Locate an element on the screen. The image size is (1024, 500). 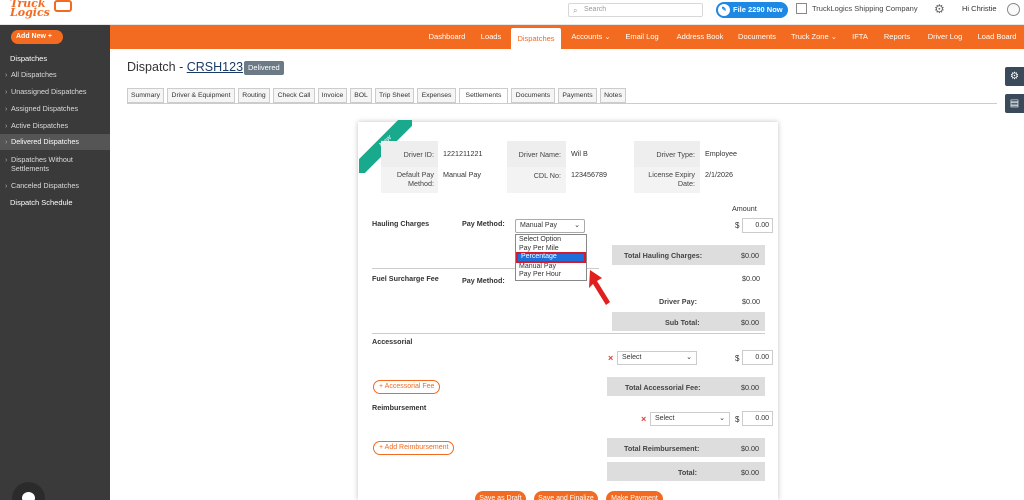
chat-button is located at coordinates (28, 491).